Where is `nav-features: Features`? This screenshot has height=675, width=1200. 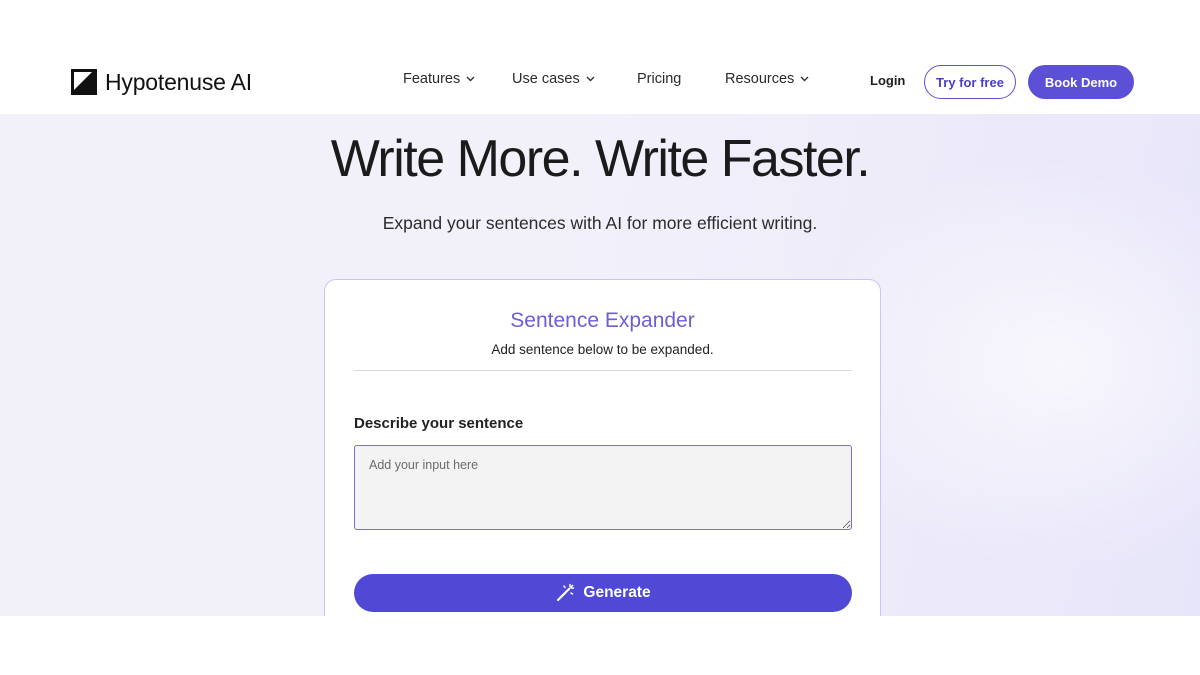 nav-features: Features is located at coordinates (439, 79).